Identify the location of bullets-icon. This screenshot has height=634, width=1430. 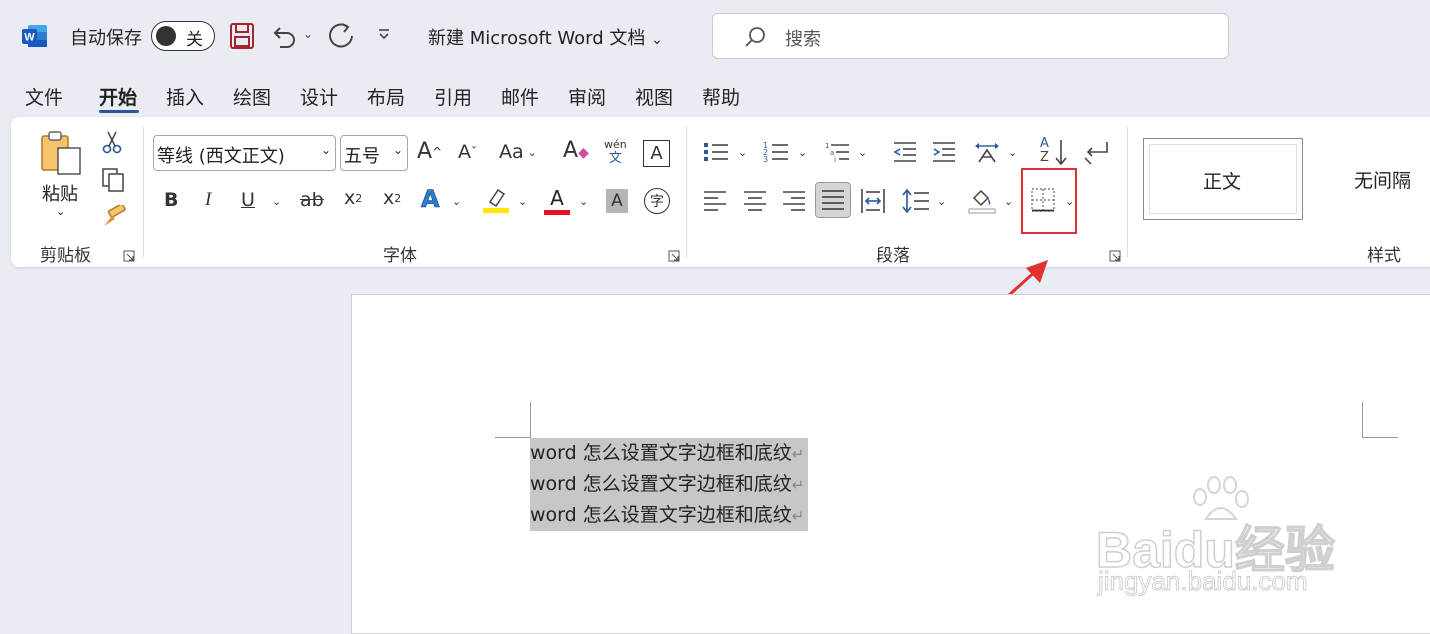
(716, 154).